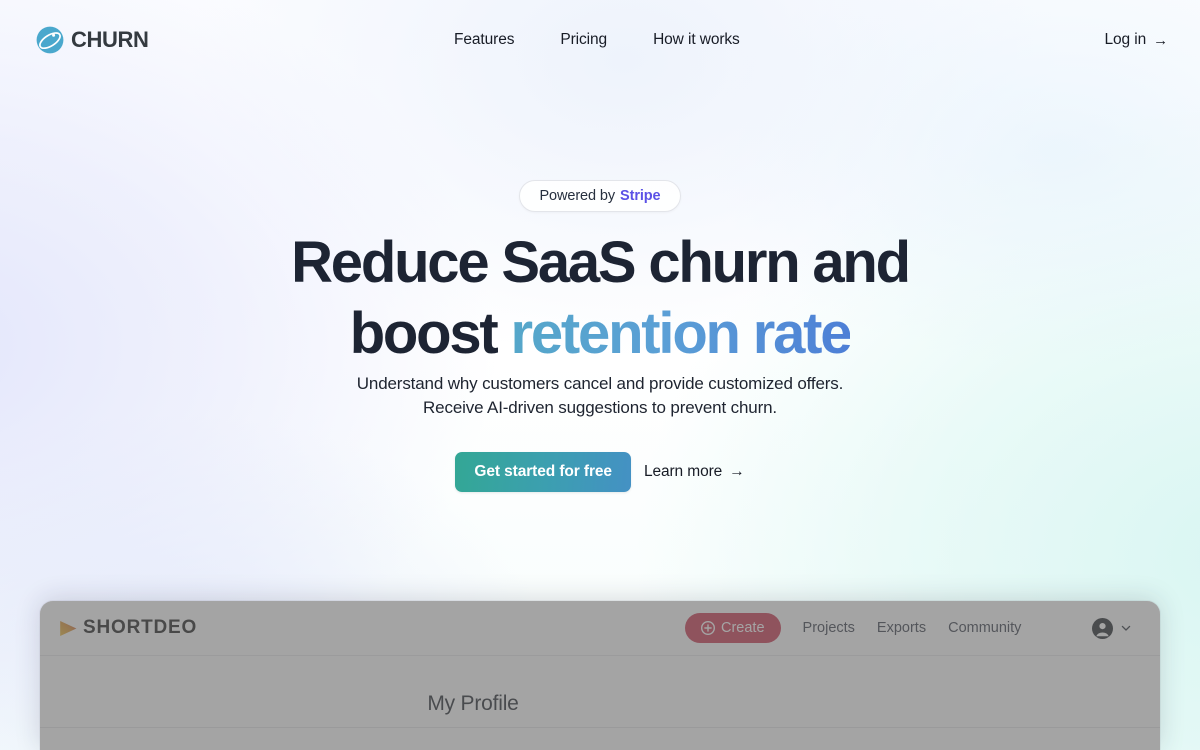 The width and height of the screenshot is (1200, 750). What do you see at coordinates (1125, 39) in the screenshot?
I see `login-label: Log in` at bounding box center [1125, 39].